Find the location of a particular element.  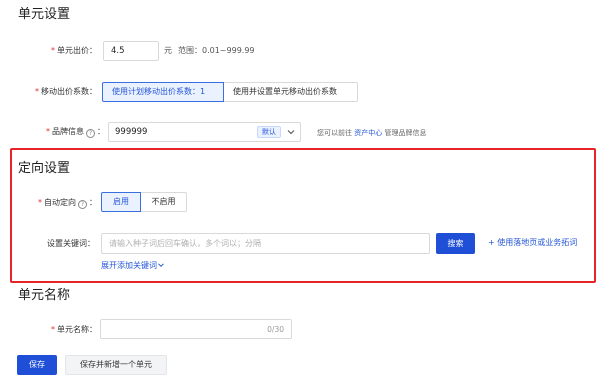

unit-name-title: 单元名称 is located at coordinates (44, 295).